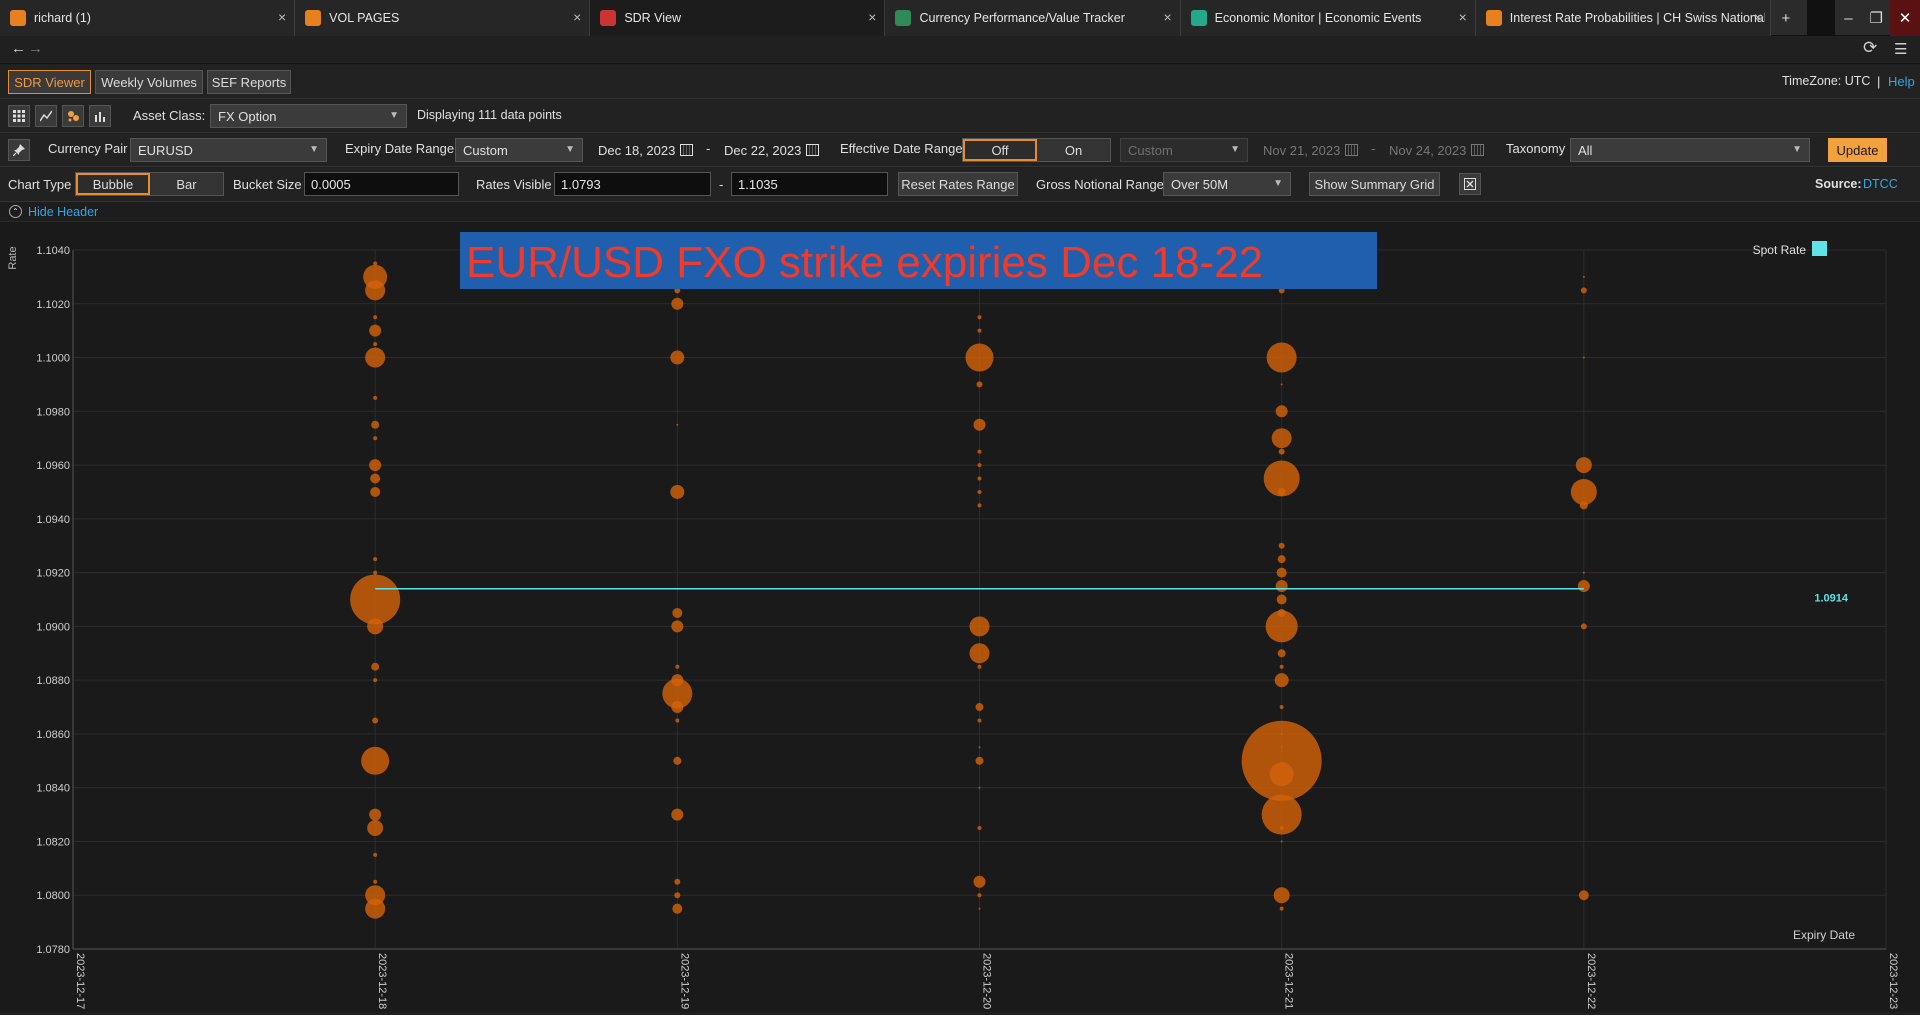  I want to click on tab-sdr-viewer: SDR Viewer, so click(49, 82).